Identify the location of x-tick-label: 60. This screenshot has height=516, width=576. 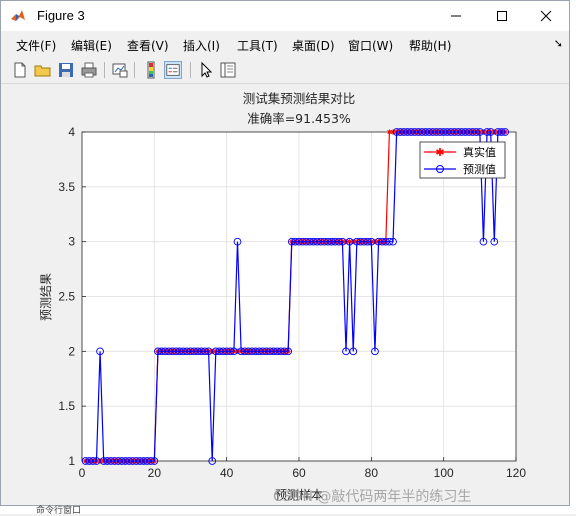
(299, 473).